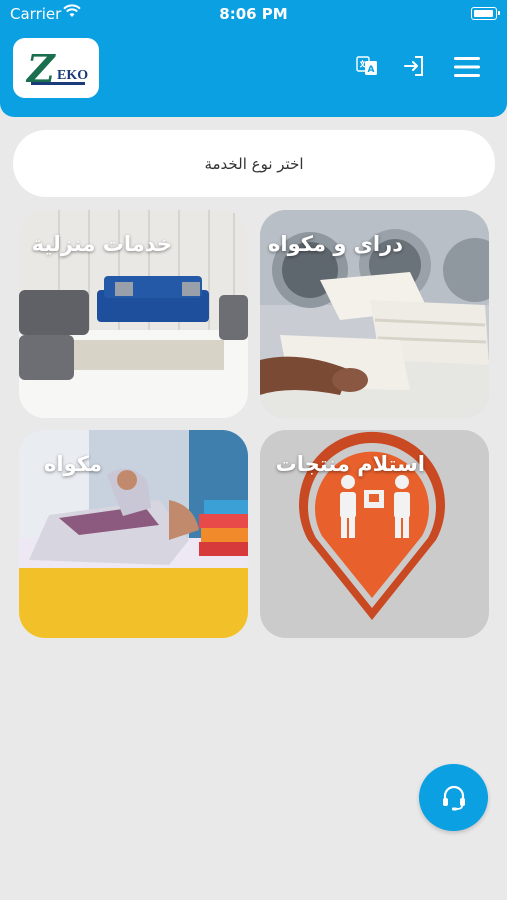  Describe the element at coordinates (335, 244) in the screenshot. I see `service-label: دراى و مكواه` at that location.